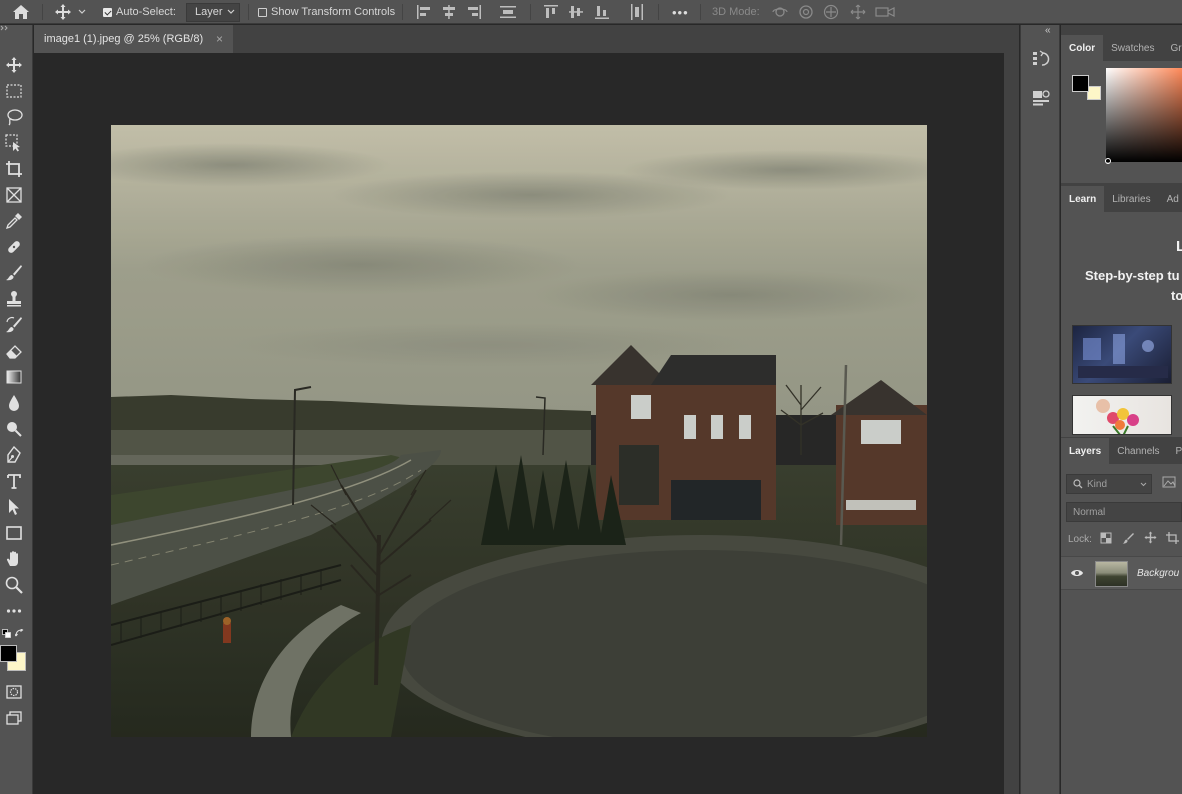 Image resolution: width=1182 pixels, height=794 pixels. What do you see at coordinates (449, 12) in the screenshot?
I see `align-horizontal-centers-icon` at bounding box center [449, 12].